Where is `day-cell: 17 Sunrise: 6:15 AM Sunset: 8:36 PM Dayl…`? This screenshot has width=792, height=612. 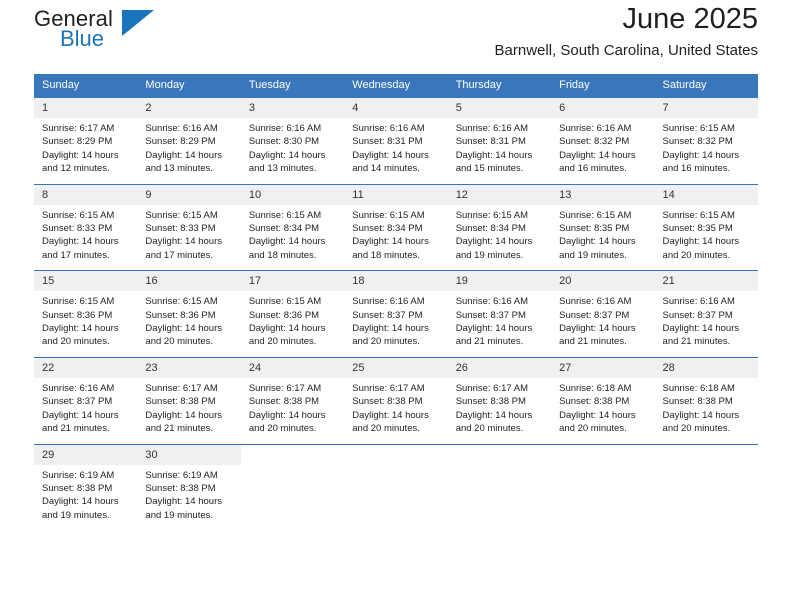
day-cell: 17 Sunrise: 6:15 AM Sunset: 8:36 PM Dayl… is located at coordinates (292, 314).